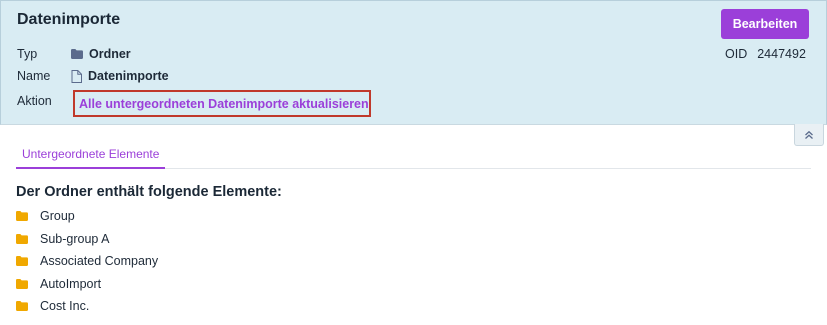 The width and height of the screenshot is (827, 325). I want to click on oid-label: OID, so click(736, 54).